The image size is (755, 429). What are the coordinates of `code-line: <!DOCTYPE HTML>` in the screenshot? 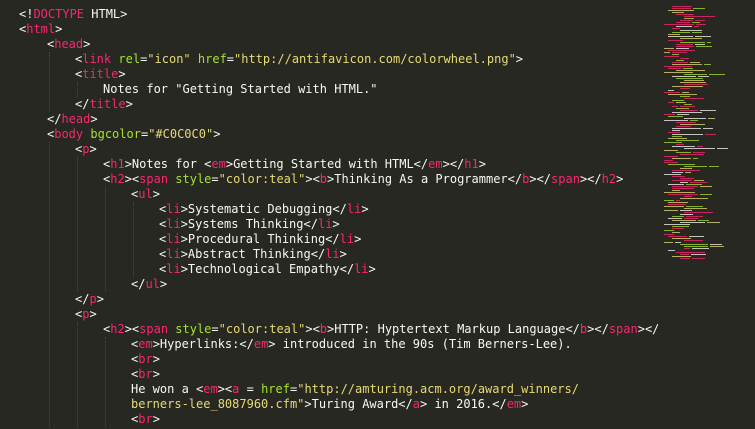 It's located at (73, 14).